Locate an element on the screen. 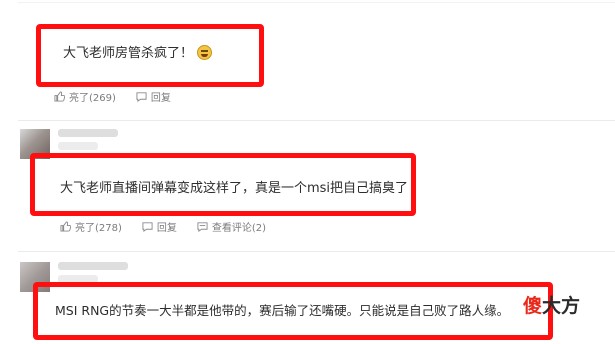  comment-meta is located at coordinates (78, 146).